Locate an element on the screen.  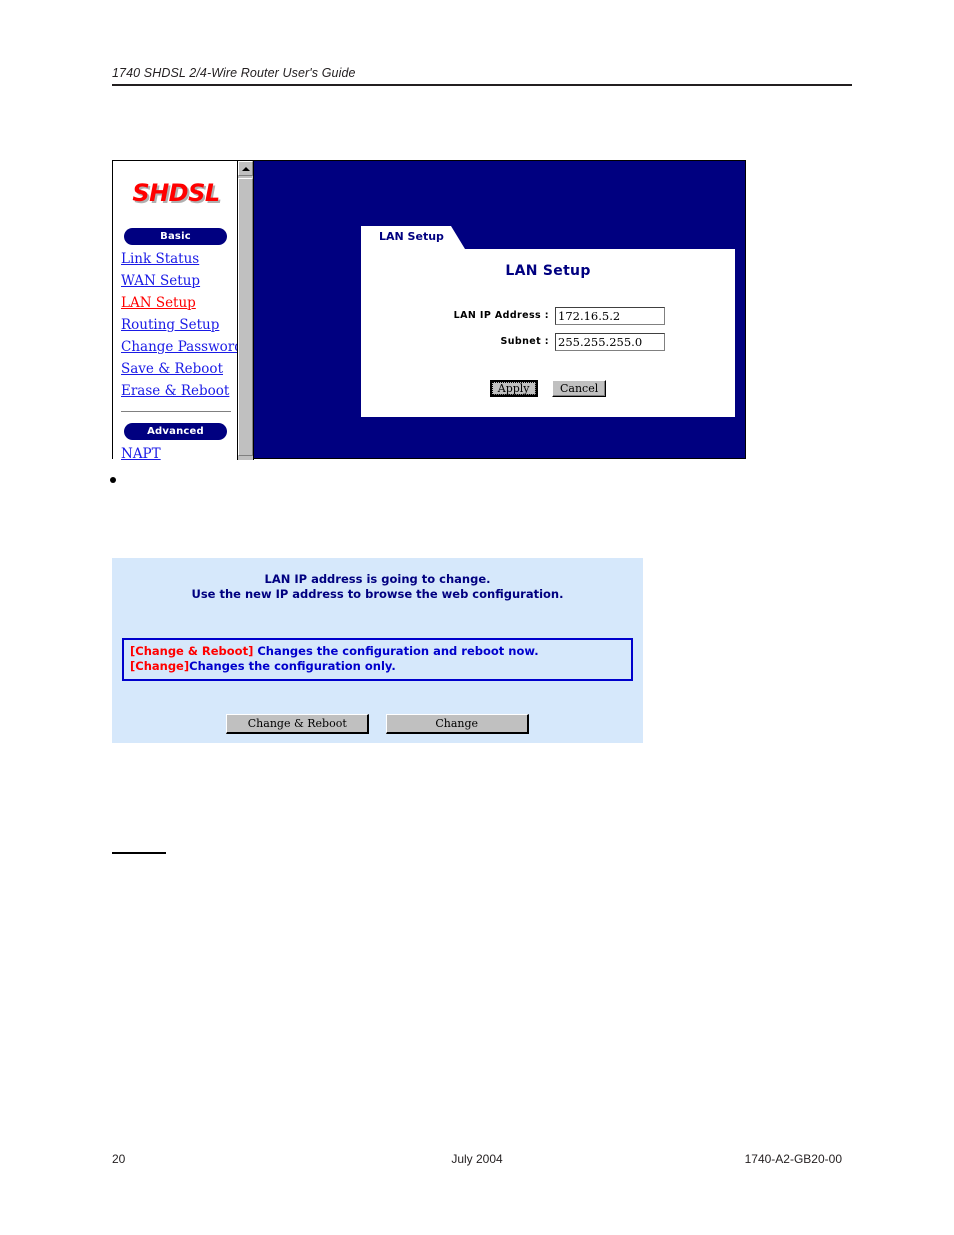
page-header: 1740 SHDSL 2/4-Wire Router User's Guide is located at coordinates (482, 76).